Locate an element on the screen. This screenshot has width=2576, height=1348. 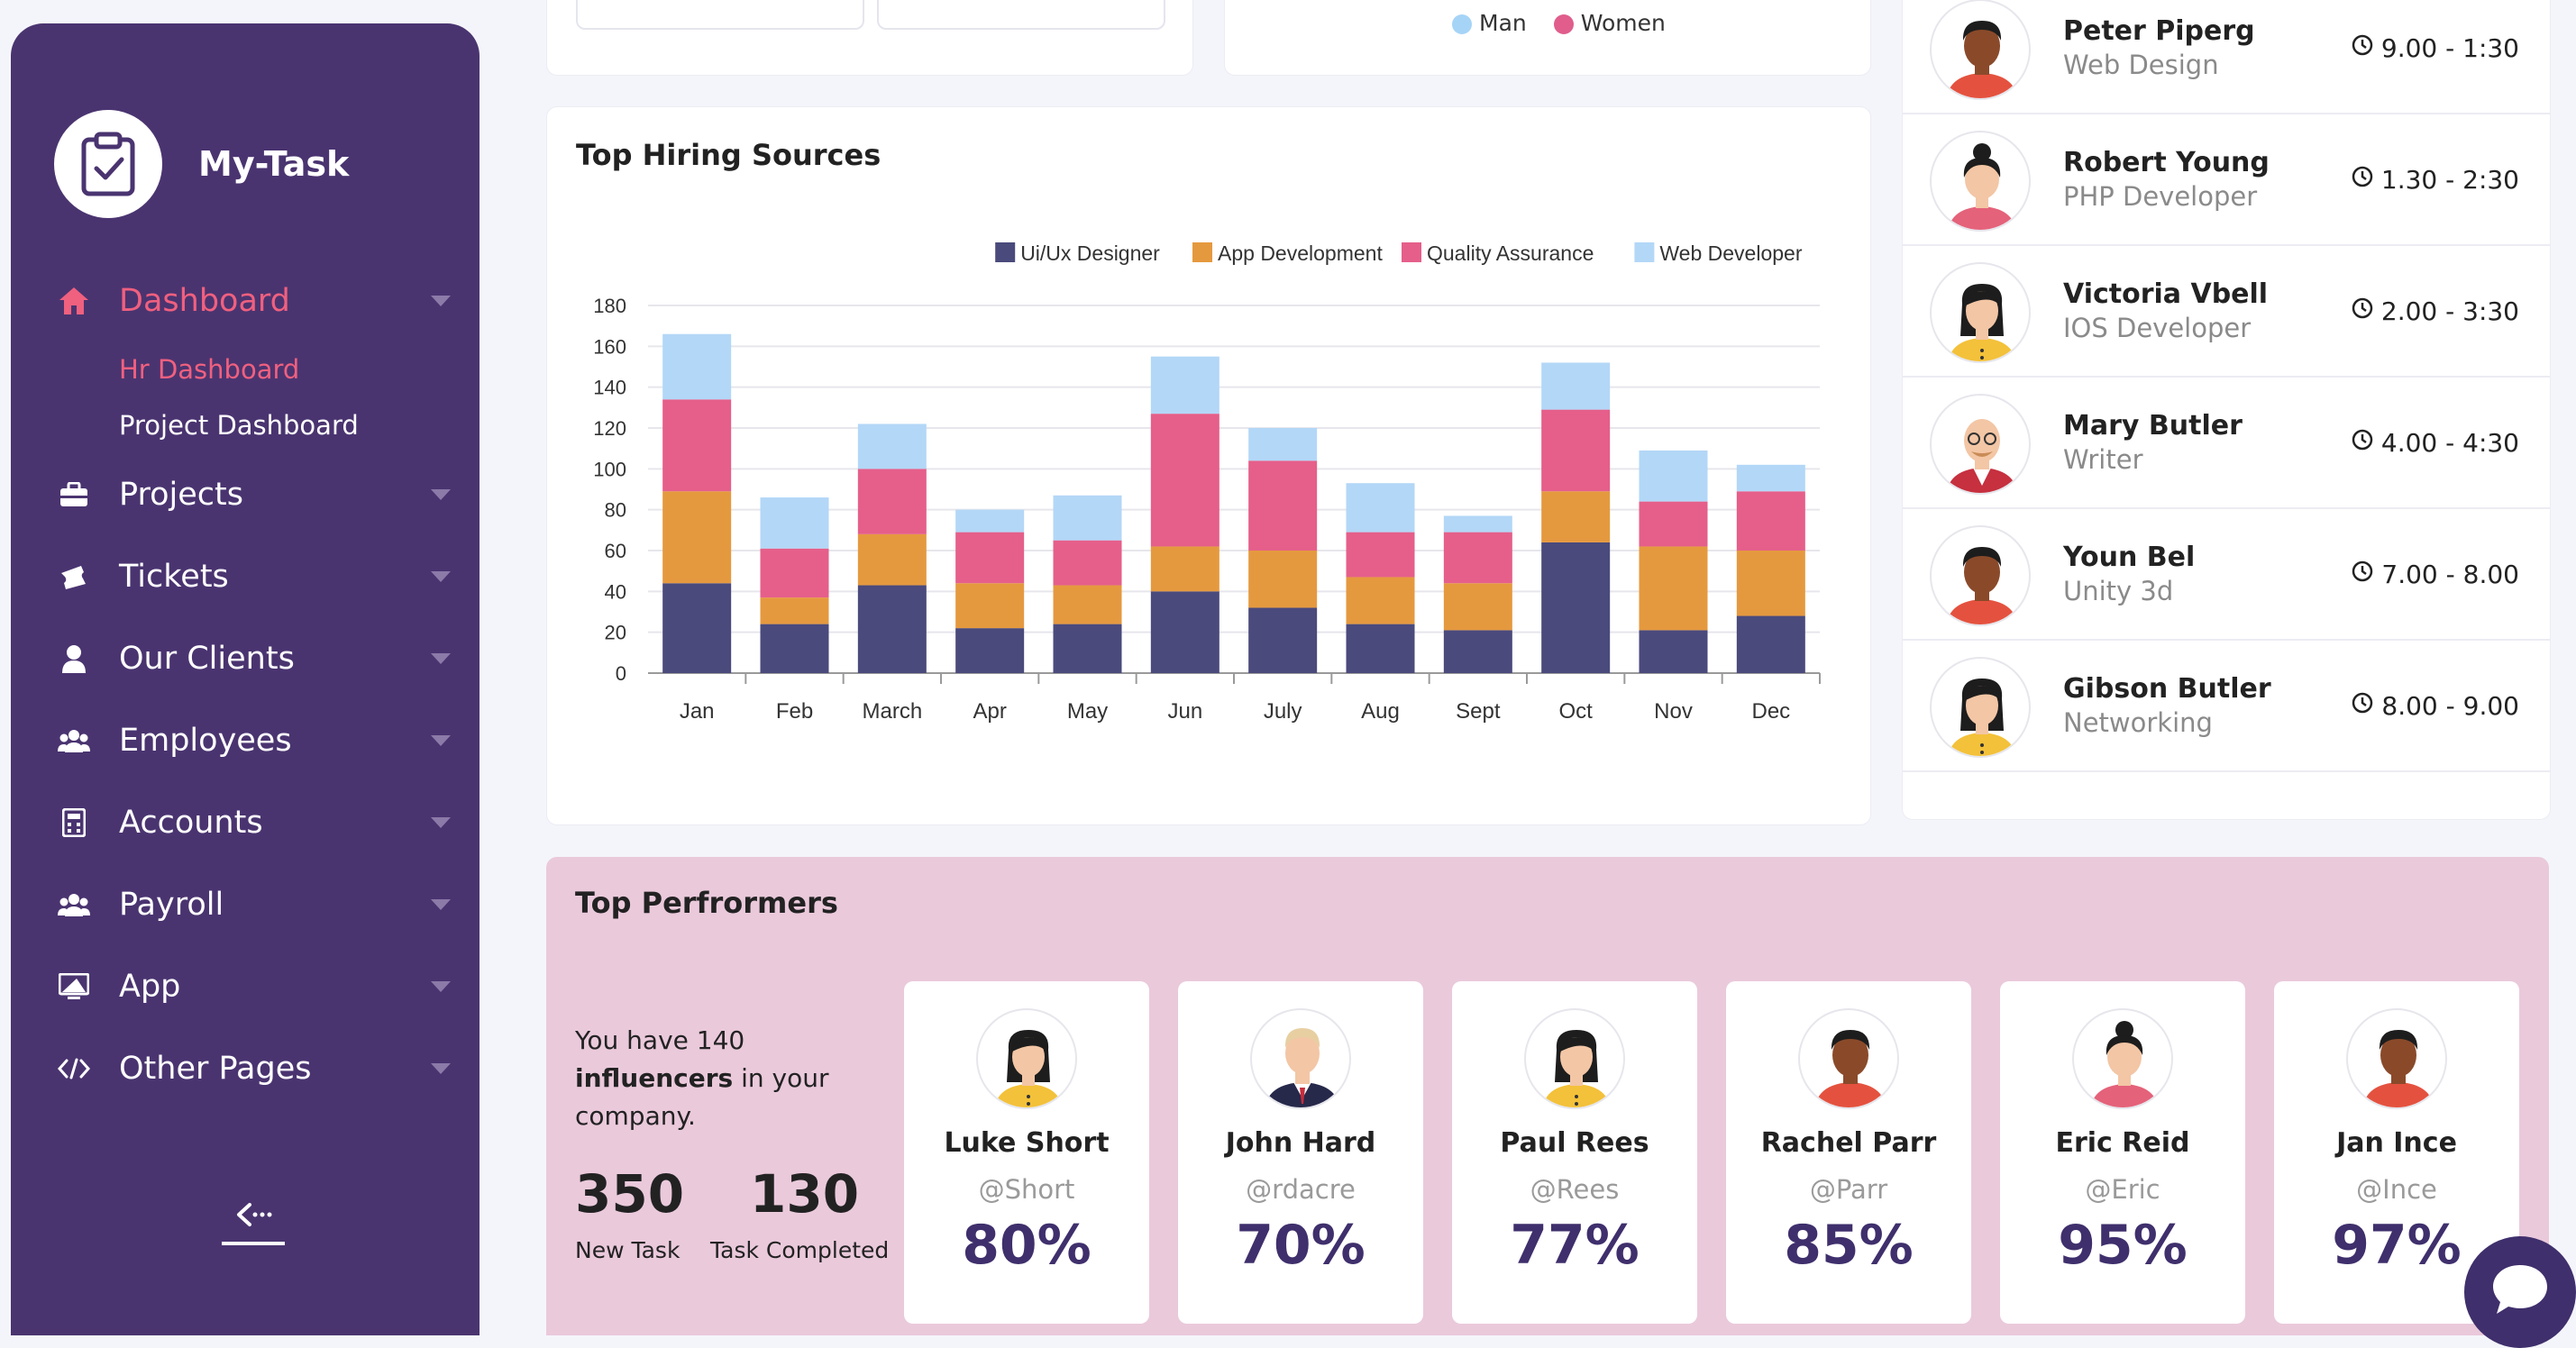
ticket-icon is located at coordinates (74, 577).